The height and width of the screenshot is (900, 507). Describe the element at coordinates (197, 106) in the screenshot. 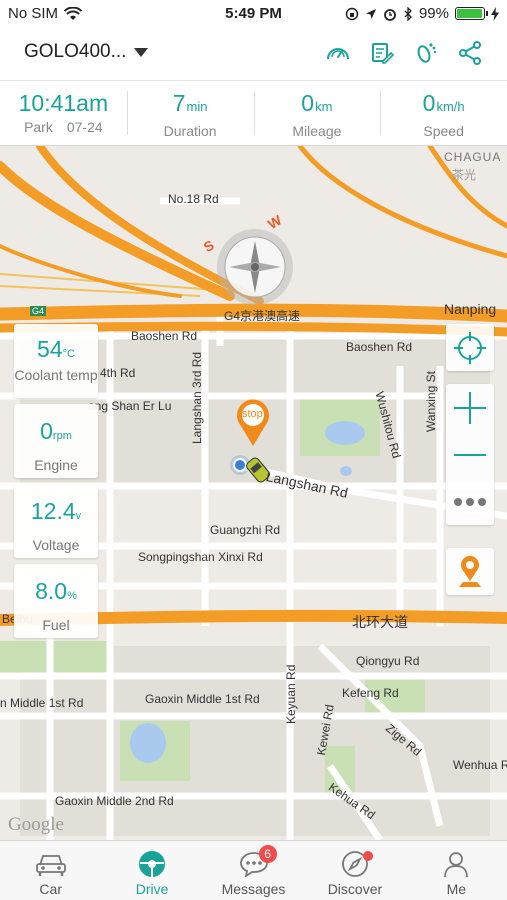

I see `stat-unit: min` at that location.